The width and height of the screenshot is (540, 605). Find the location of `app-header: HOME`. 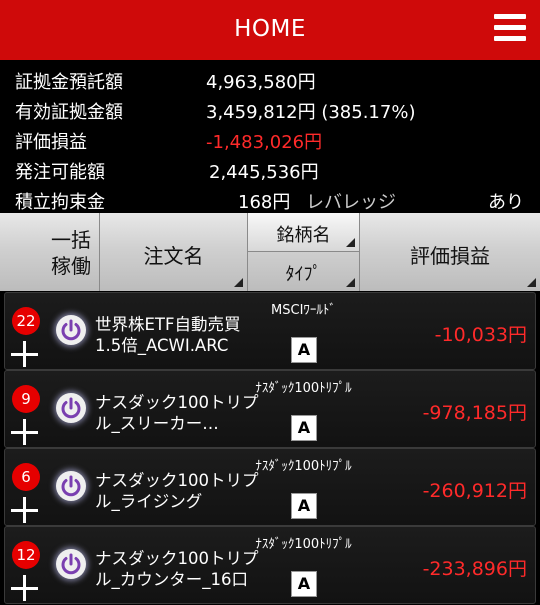

app-header: HOME is located at coordinates (270, 30).